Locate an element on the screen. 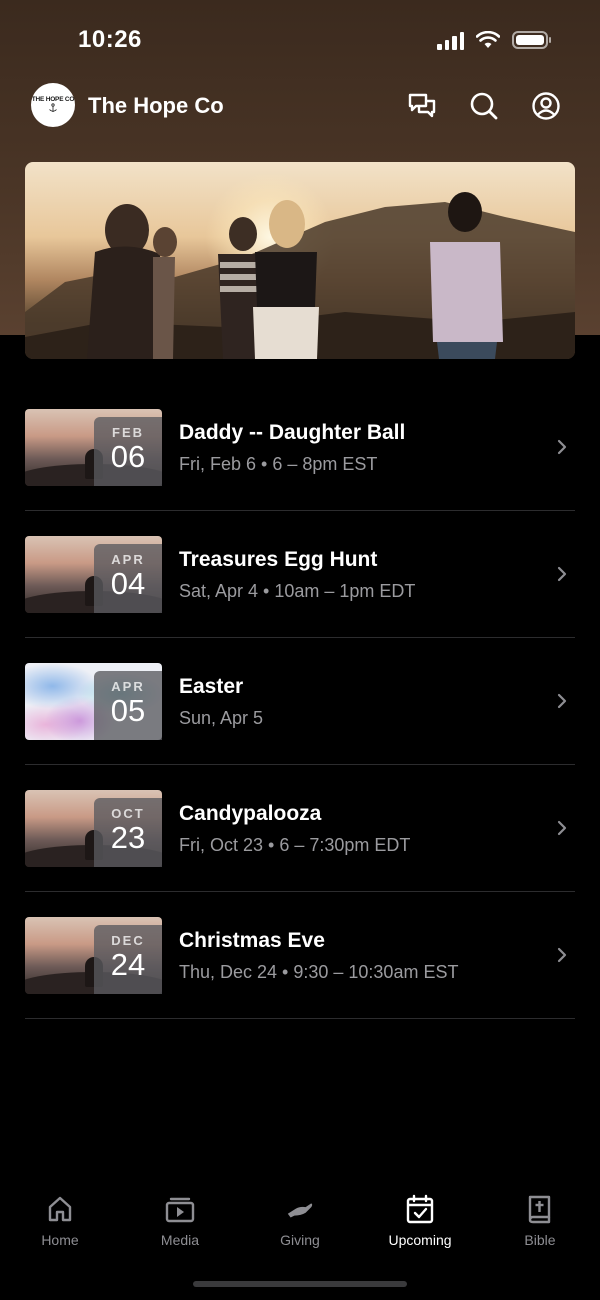  date-badge: OCT 23 is located at coordinates (128, 832).